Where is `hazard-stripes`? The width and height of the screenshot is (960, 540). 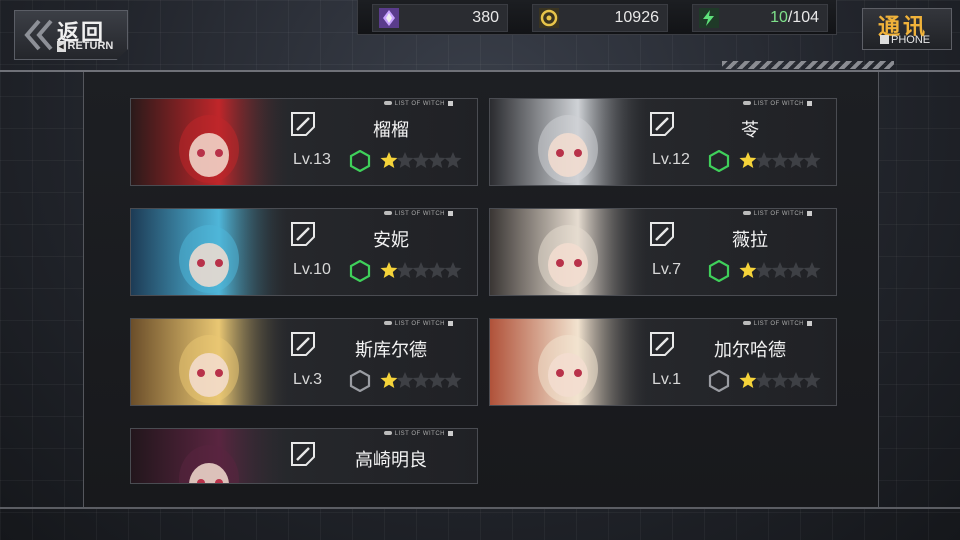
hazard-stripes is located at coordinates (808, 65).